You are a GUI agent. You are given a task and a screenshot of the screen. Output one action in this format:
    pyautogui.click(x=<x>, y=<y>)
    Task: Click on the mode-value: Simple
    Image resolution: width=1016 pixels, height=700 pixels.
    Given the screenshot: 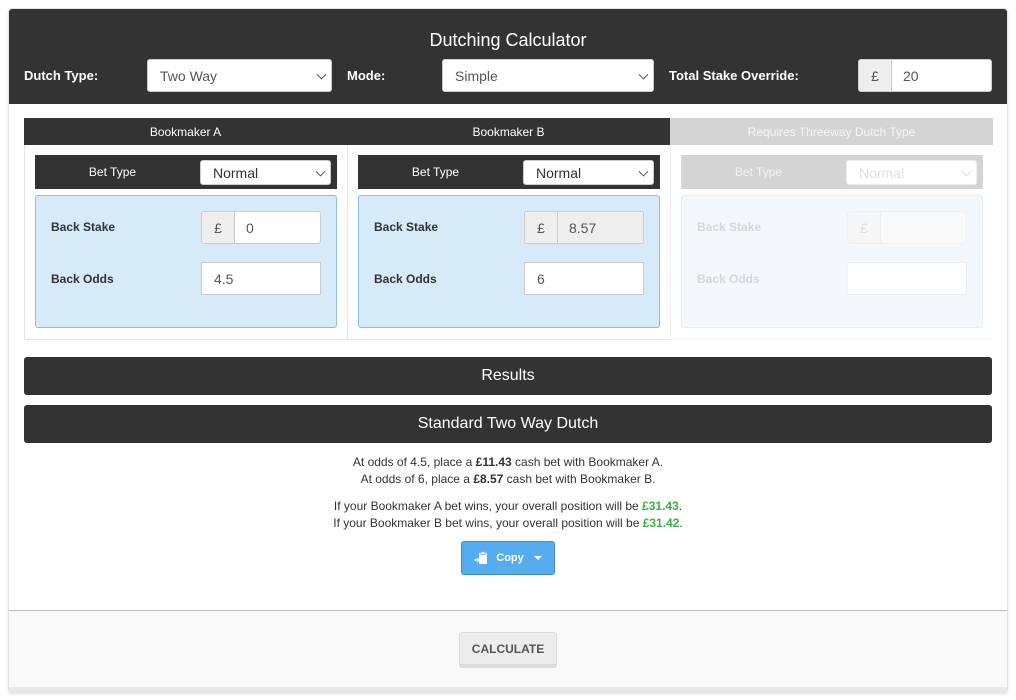 What is the action you would take?
    pyautogui.click(x=476, y=75)
    